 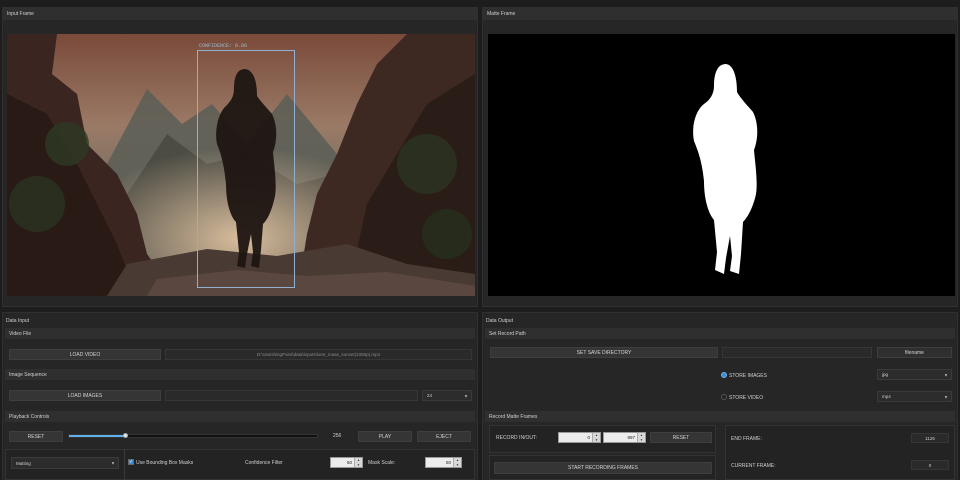 What do you see at coordinates (603, 468) in the screenshot?
I see `start-recording-button: START RECORDING FRAMES` at bounding box center [603, 468].